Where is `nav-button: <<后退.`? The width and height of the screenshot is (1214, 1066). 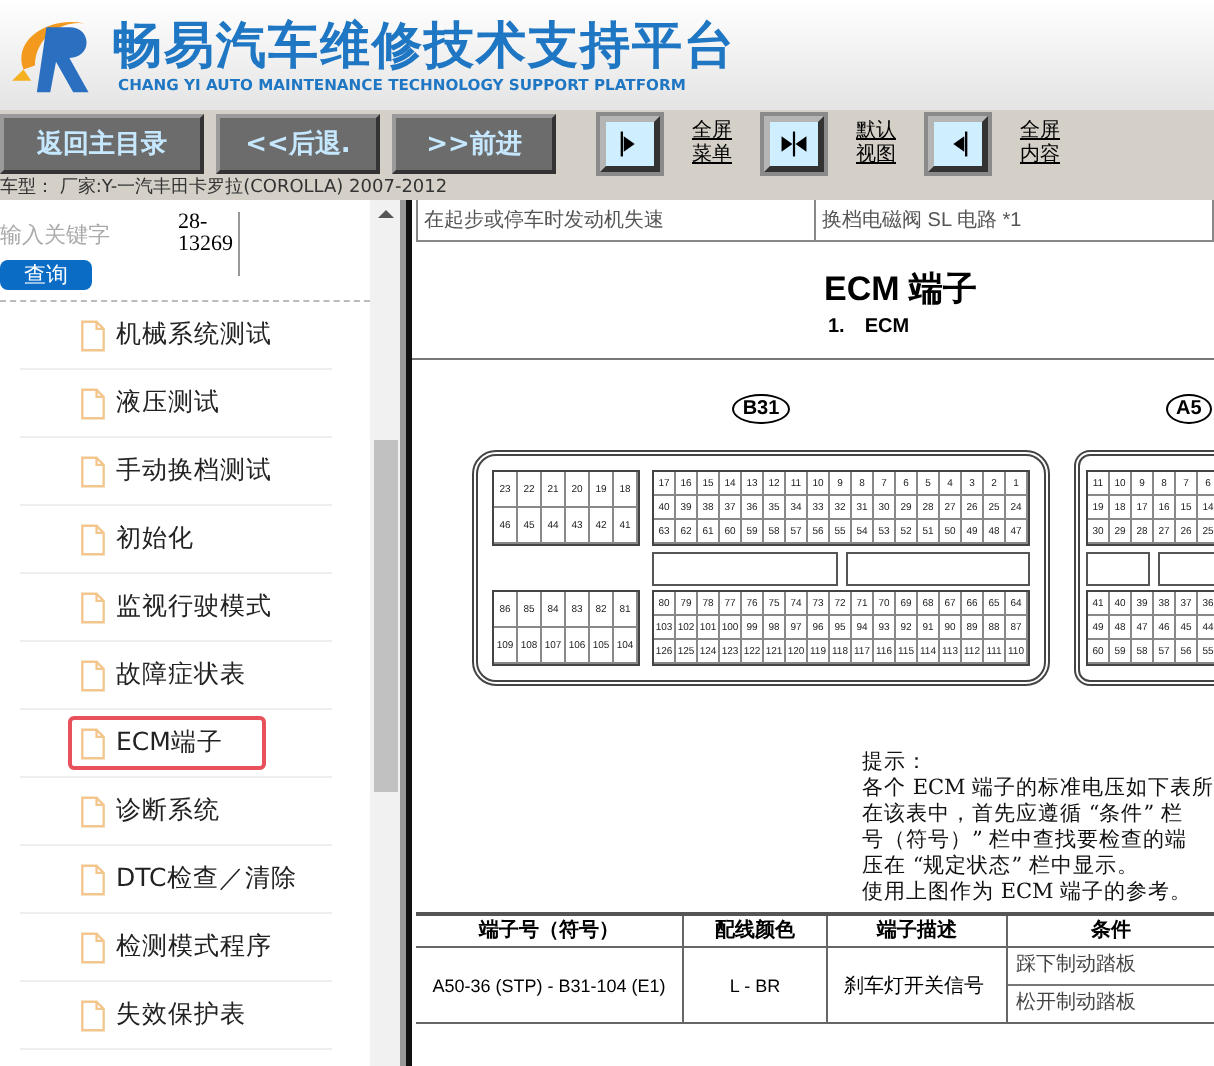 nav-button: <<后退. is located at coordinates (298, 144).